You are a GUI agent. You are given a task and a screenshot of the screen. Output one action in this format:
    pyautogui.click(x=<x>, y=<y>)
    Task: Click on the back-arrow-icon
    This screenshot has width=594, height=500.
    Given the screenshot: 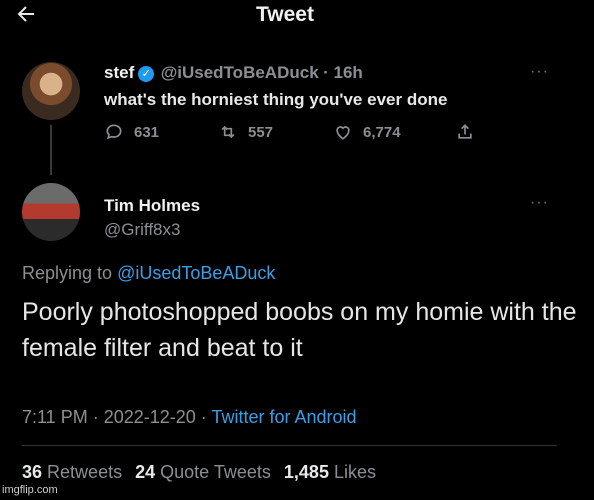 What is the action you would take?
    pyautogui.click(x=26, y=16)
    